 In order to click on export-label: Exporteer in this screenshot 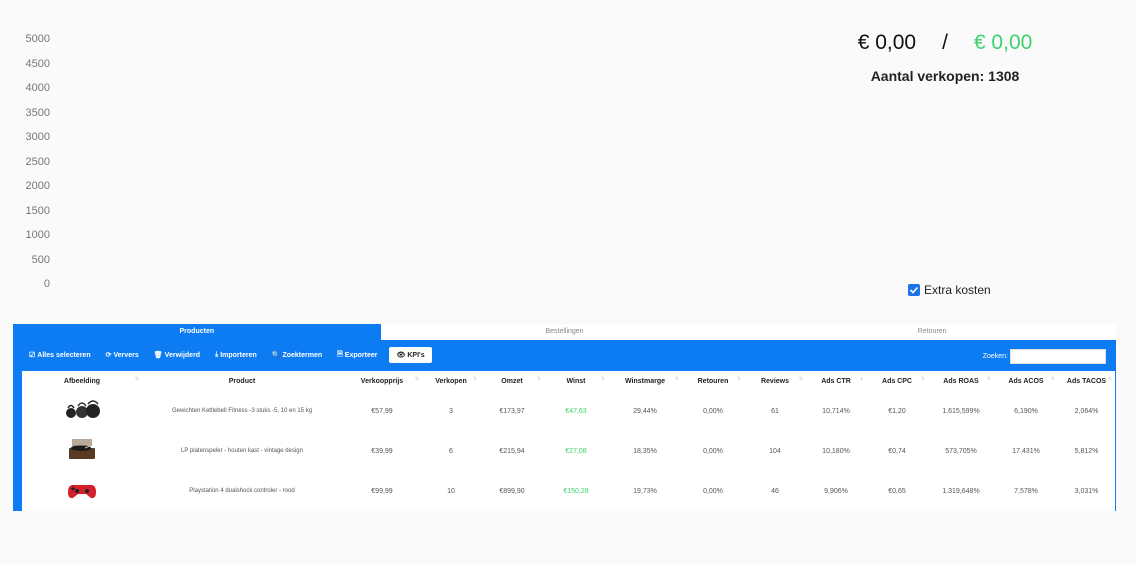, I will do `click(361, 355)`.